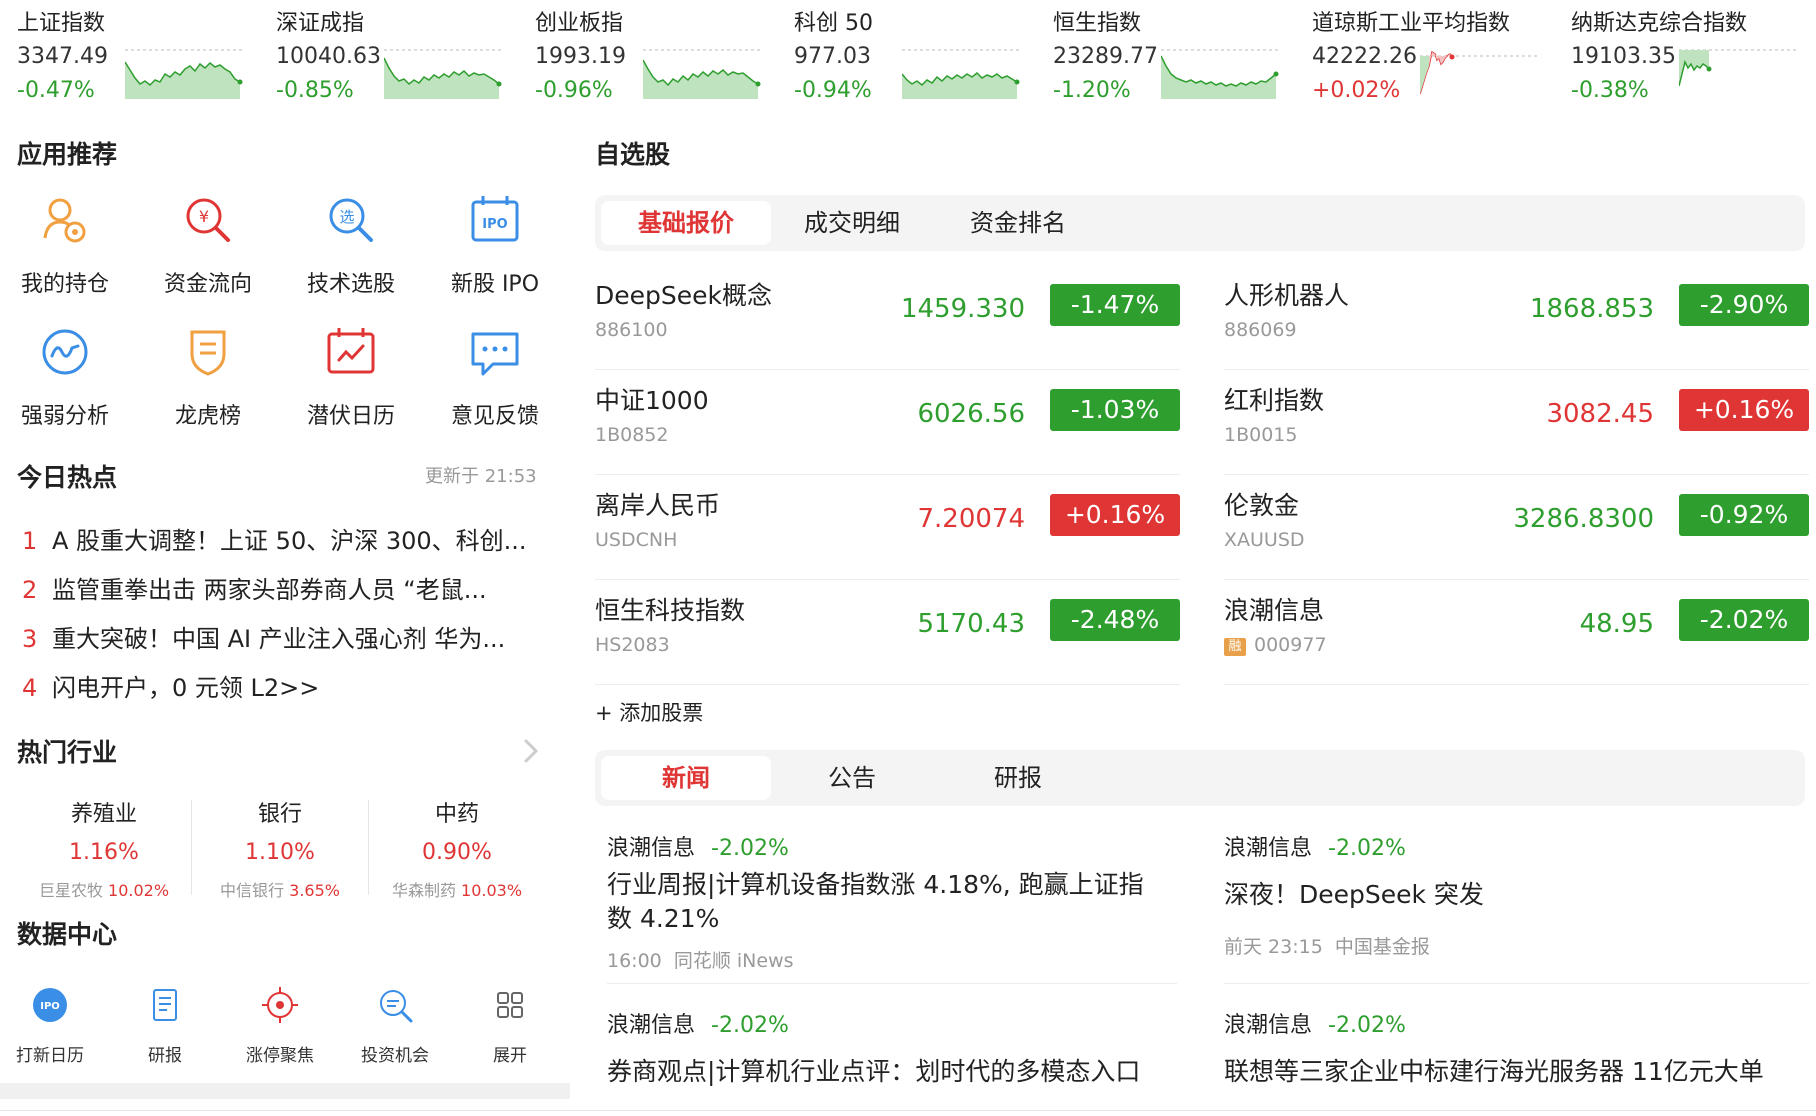 This screenshot has width=1816, height=1116. I want to click on data-item-ipo-calendar: IPO 打新日历, so click(52, 1025).